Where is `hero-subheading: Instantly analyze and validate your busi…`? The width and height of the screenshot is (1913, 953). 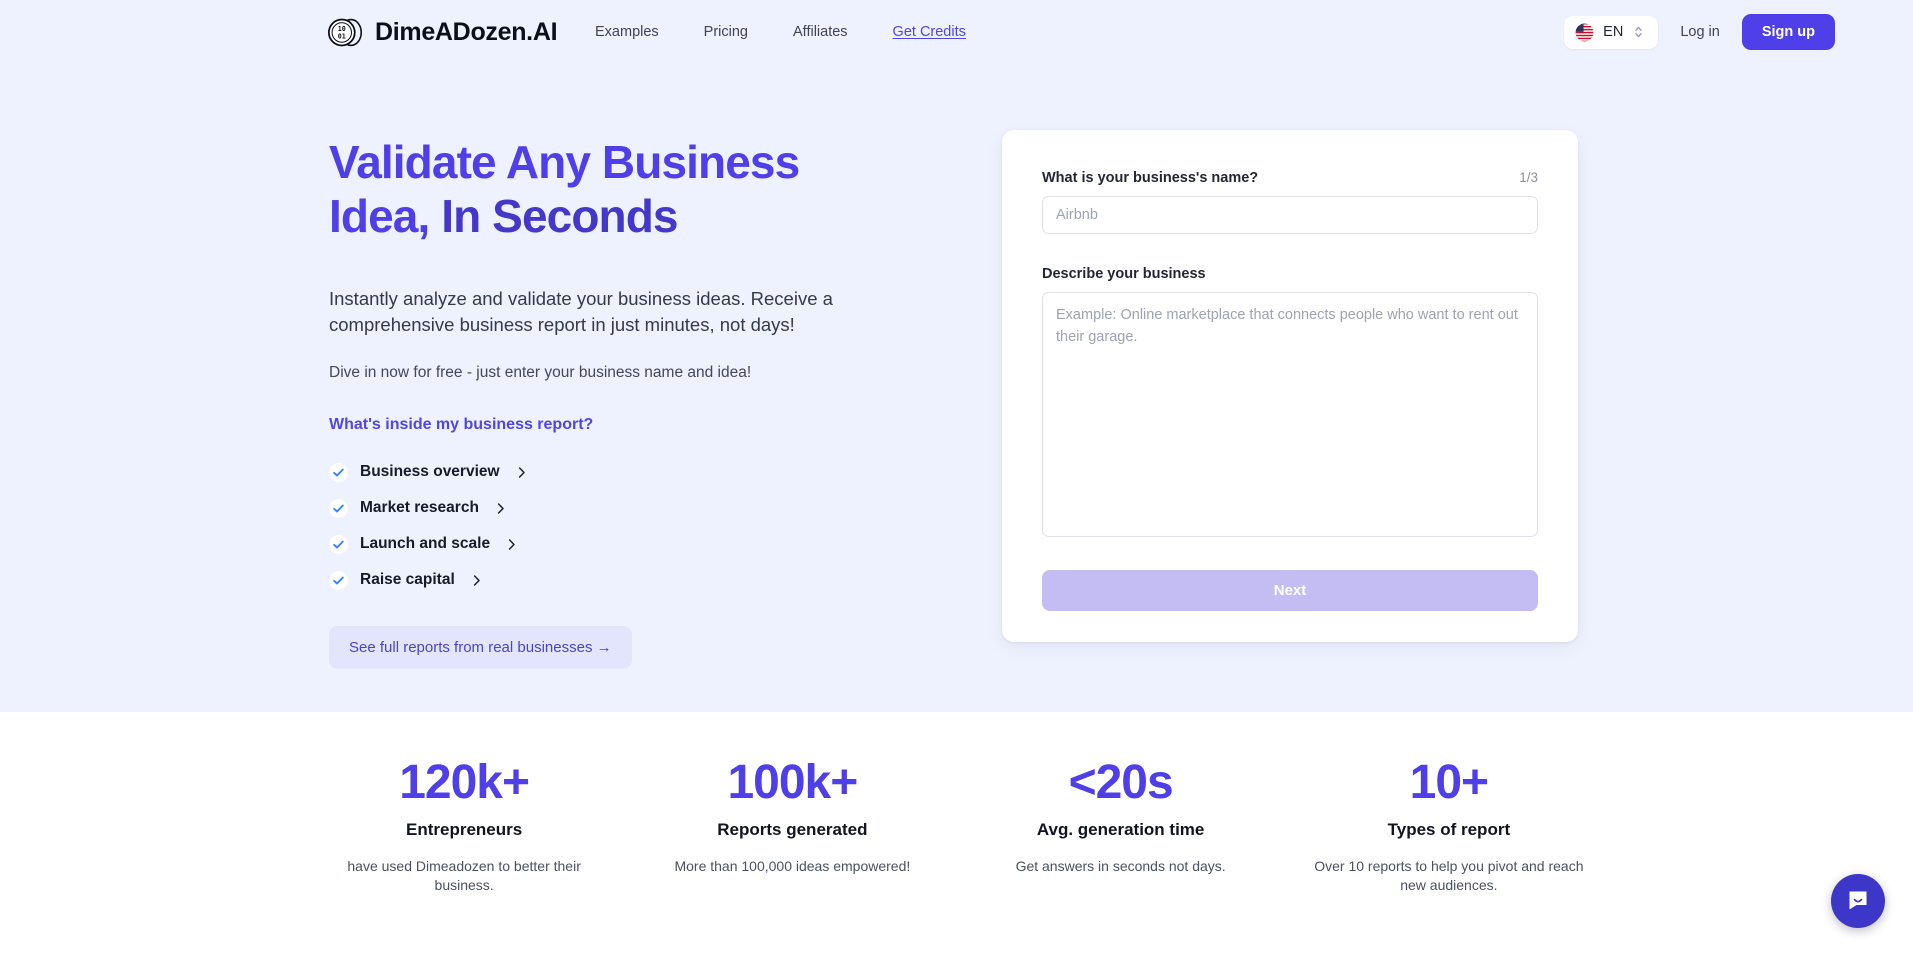 hero-subheading: Instantly analyze and validate your busi… is located at coordinates (581, 311).